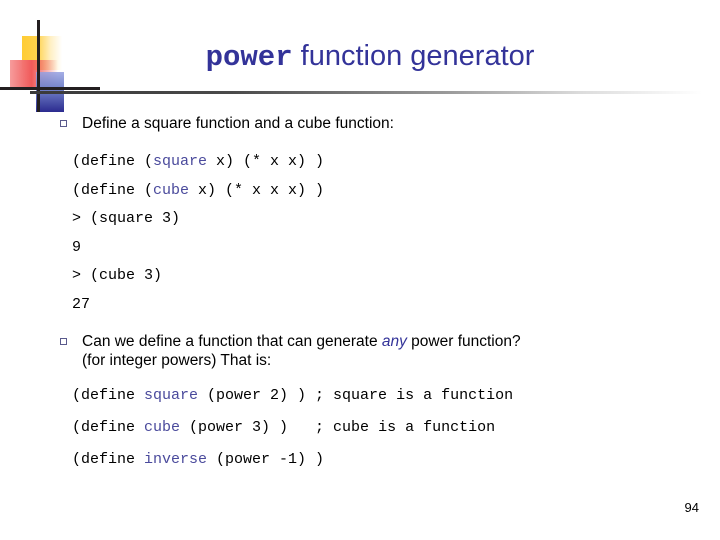 The width and height of the screenshot is (720, 540). What do you see at coordinates (176, 459) in the screenshot?
I see `code-keyword-inverse: inverse` at bounding box center [176, 459].